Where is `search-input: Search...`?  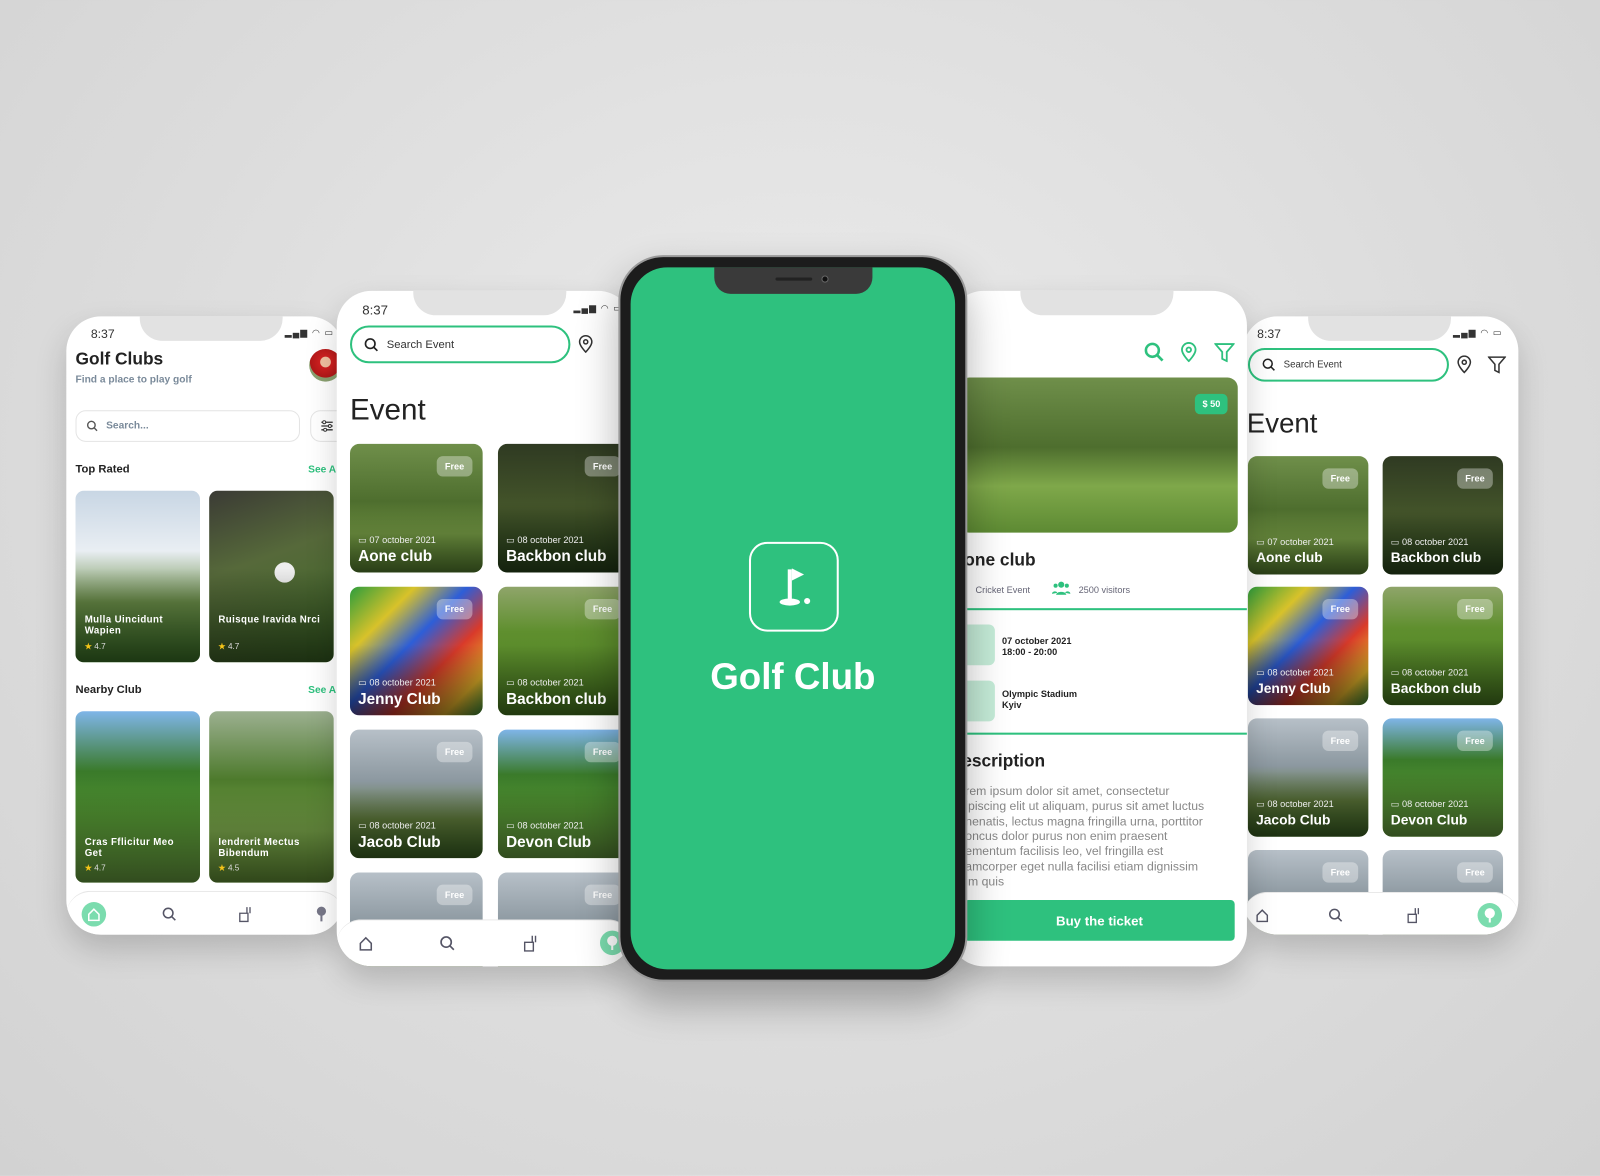 search-input: Search... is located at coordinates (187, 426).